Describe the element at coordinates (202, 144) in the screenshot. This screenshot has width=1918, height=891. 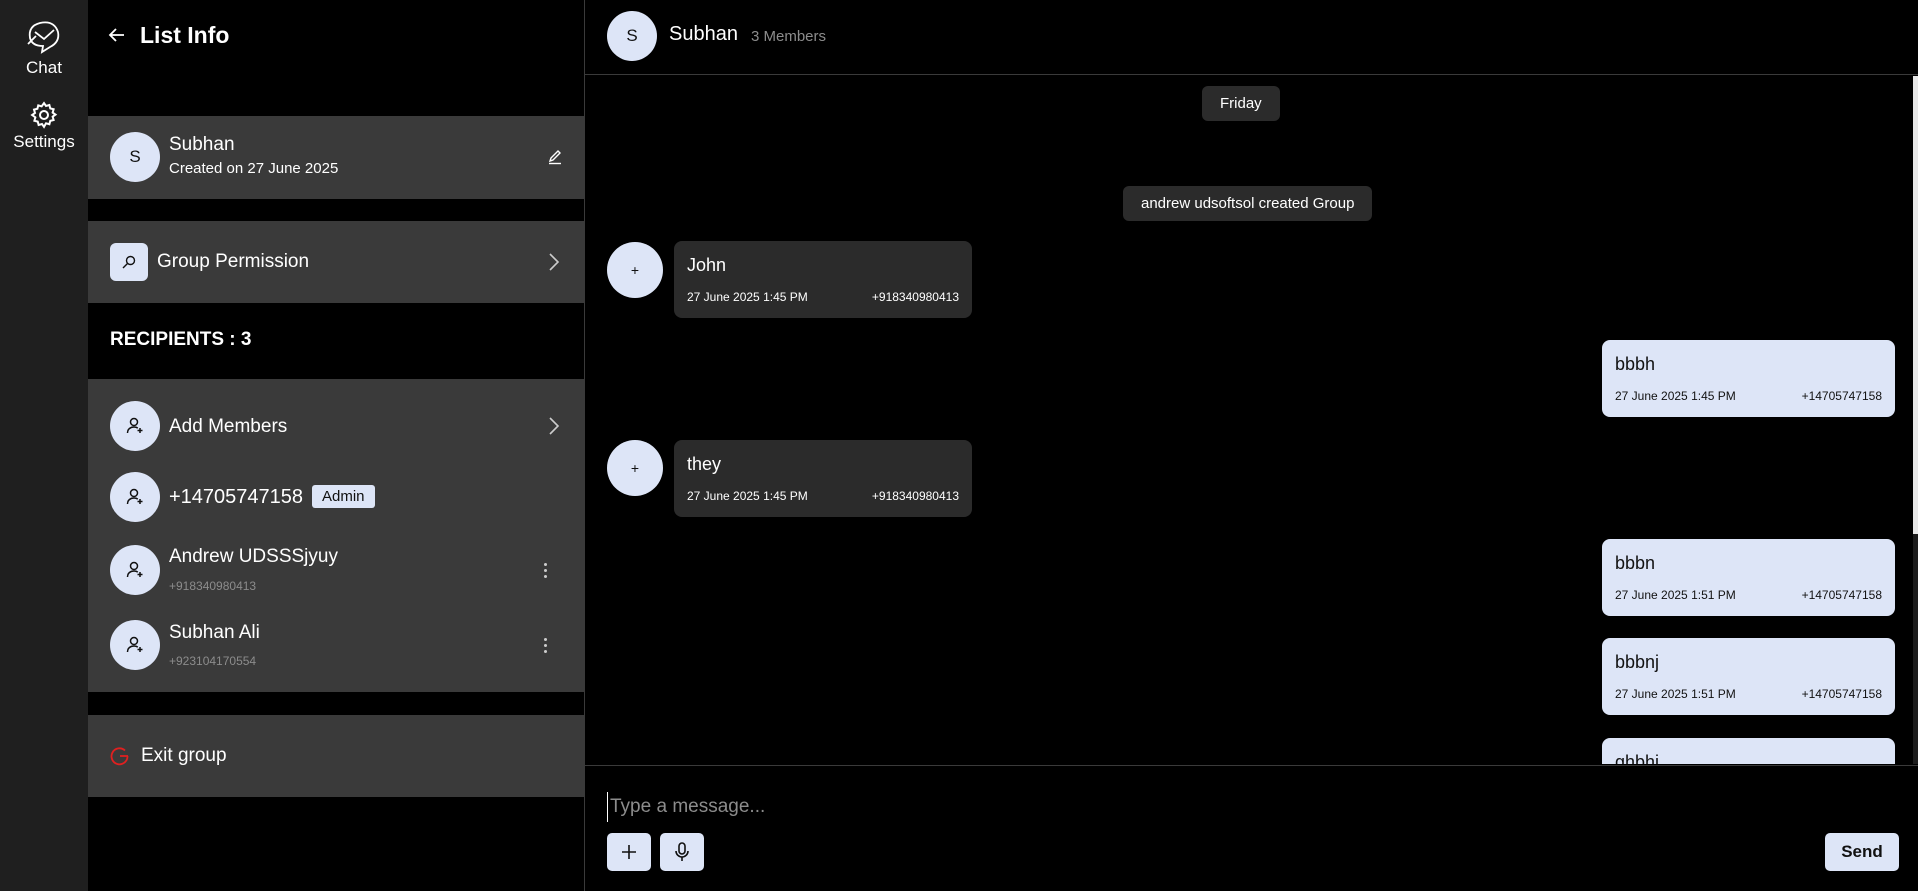
I see `group-name: Subhan` at that location.